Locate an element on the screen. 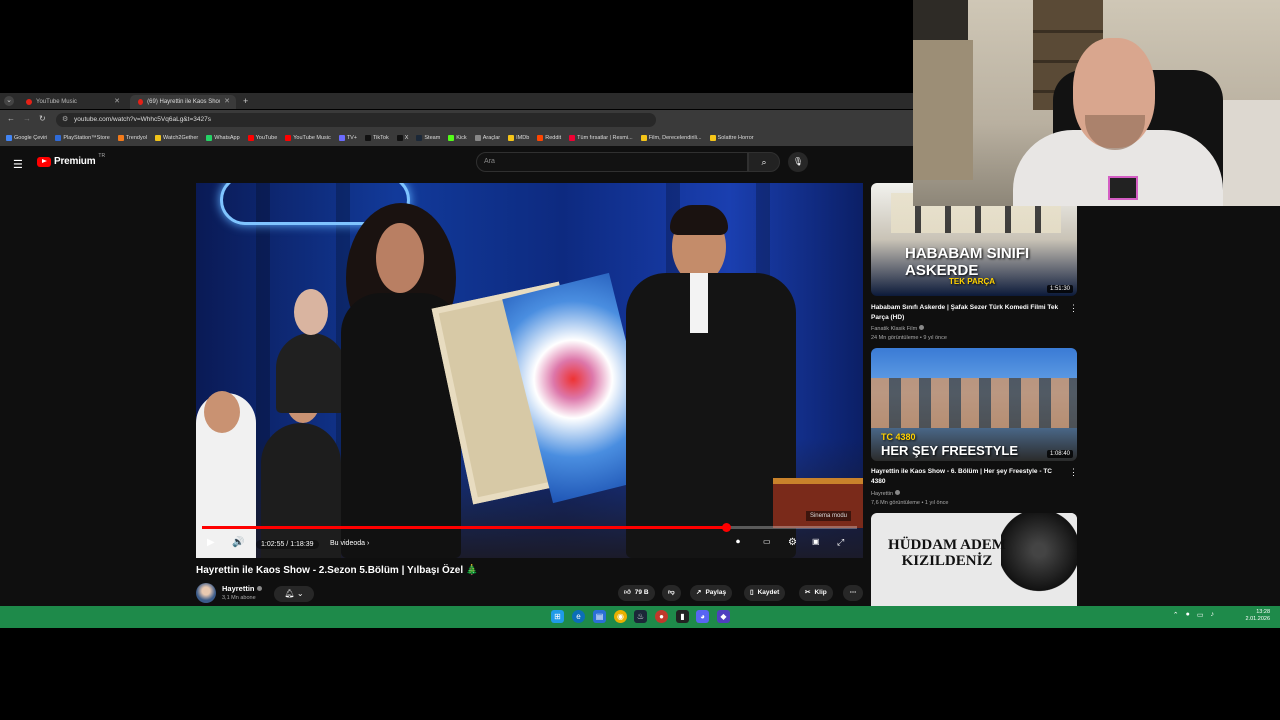  bookmark-item: Reddit is located at coordinates (549, 138).